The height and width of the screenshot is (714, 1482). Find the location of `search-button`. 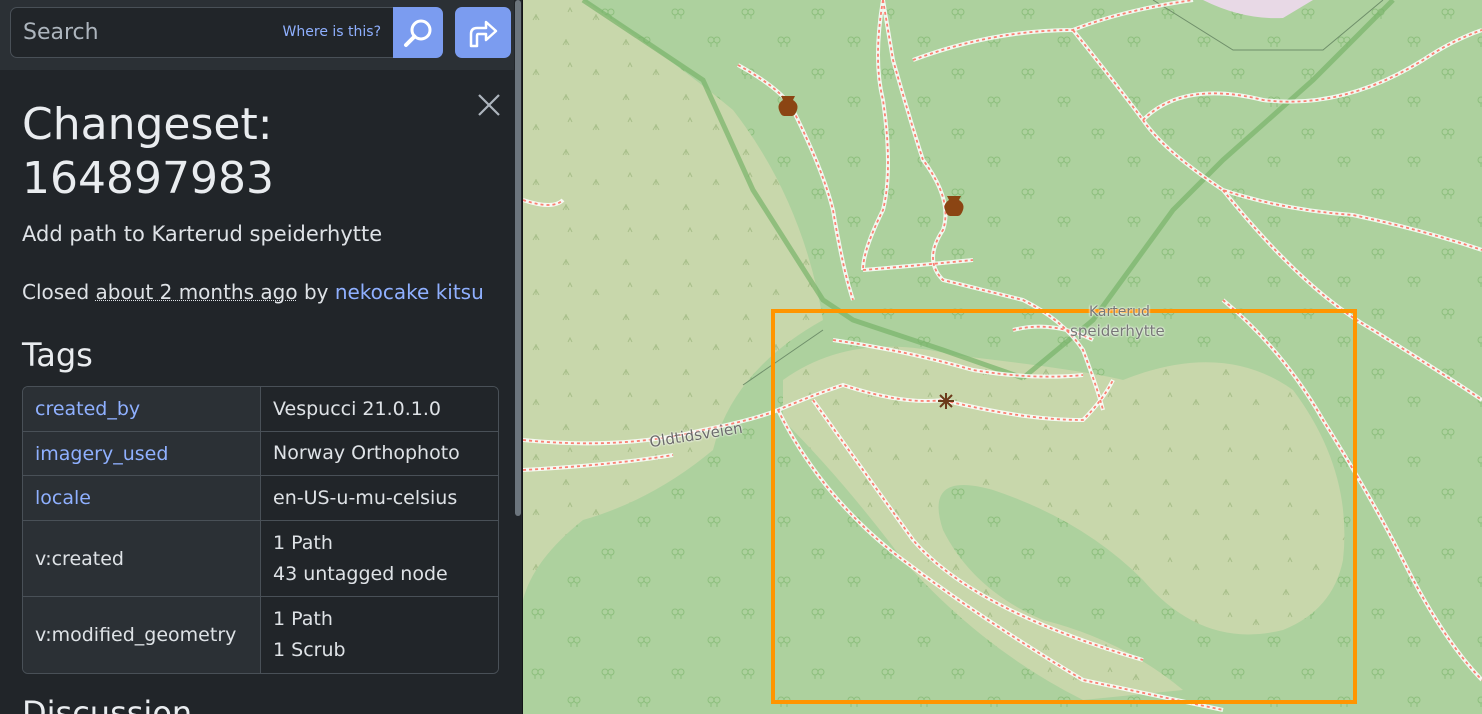

search-button is located at coordinates (418, 32).